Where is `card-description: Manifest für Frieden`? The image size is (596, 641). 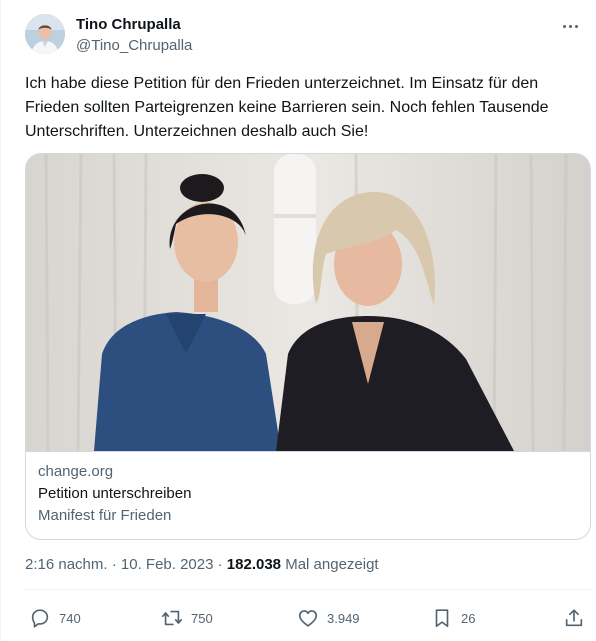
card-description: Manifest für Frieden is located at coordinates (105, 515).